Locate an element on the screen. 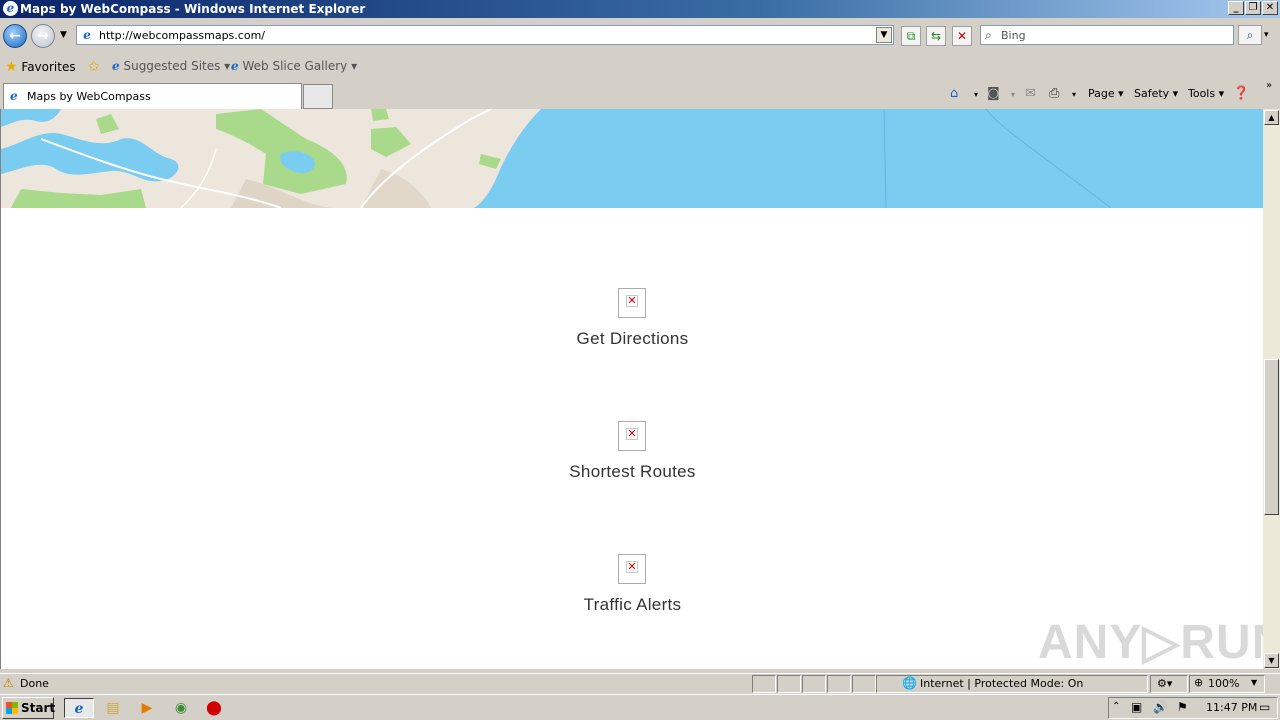  add-favorite-icon: ✩ is located at coordinates (94, 67).